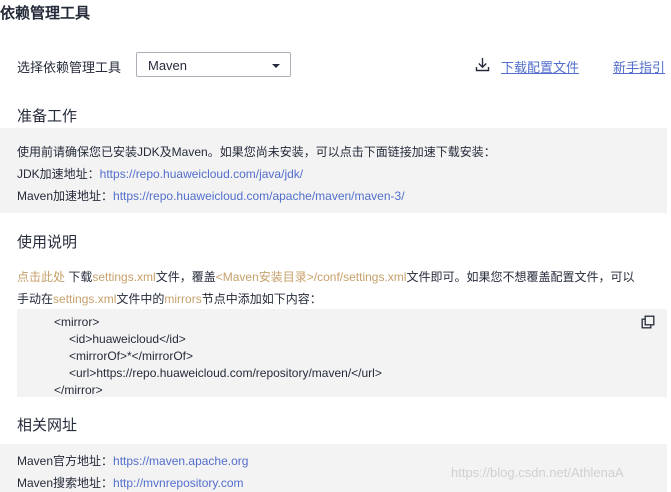 This screenshot has width=671, height=492. I want to click on usage-text: 手动在, so click(35, 299).